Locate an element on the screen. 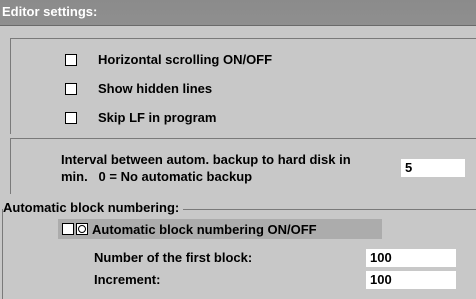 The image size is (476, 299). focus-indicator-icon is located at coordinates (82, 229).